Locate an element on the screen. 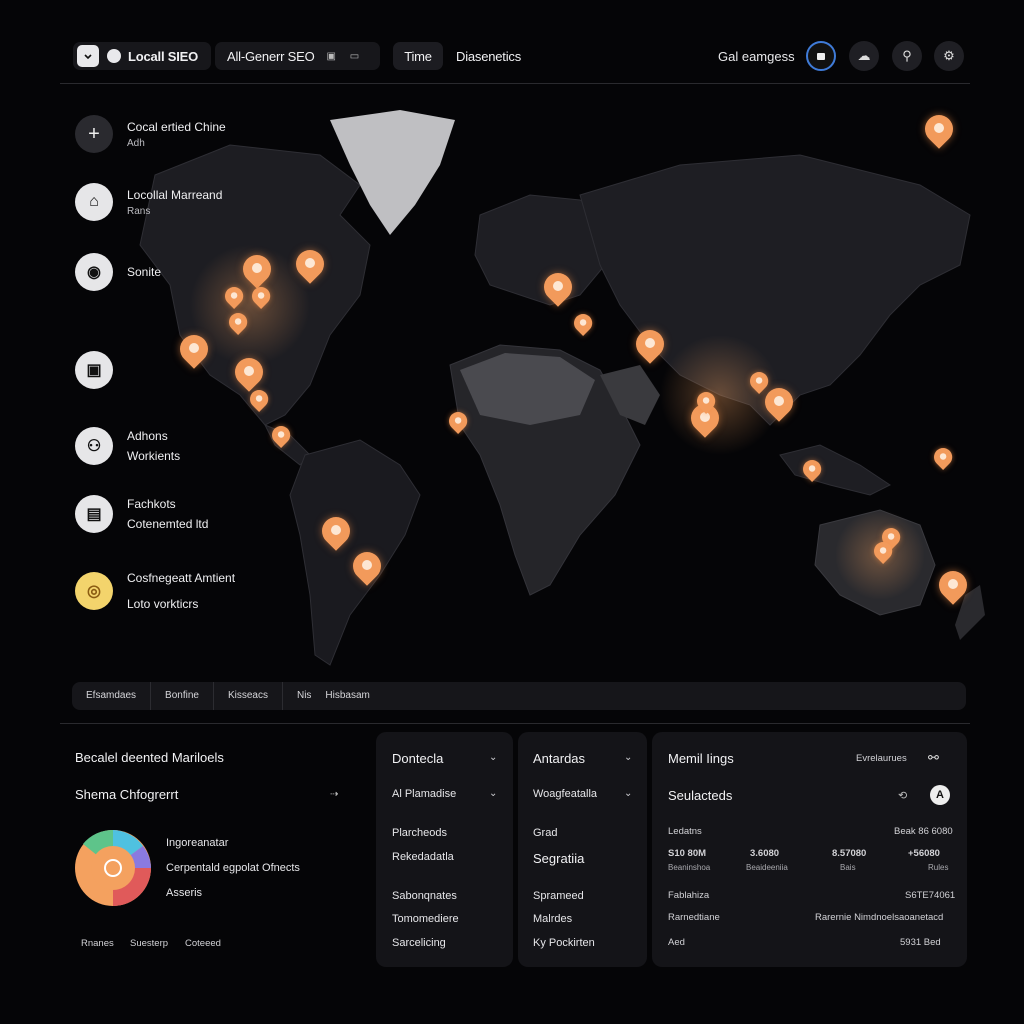 The image size is (1024, 1024). footer-link: Rnanes is located at coordinates (97, 943).